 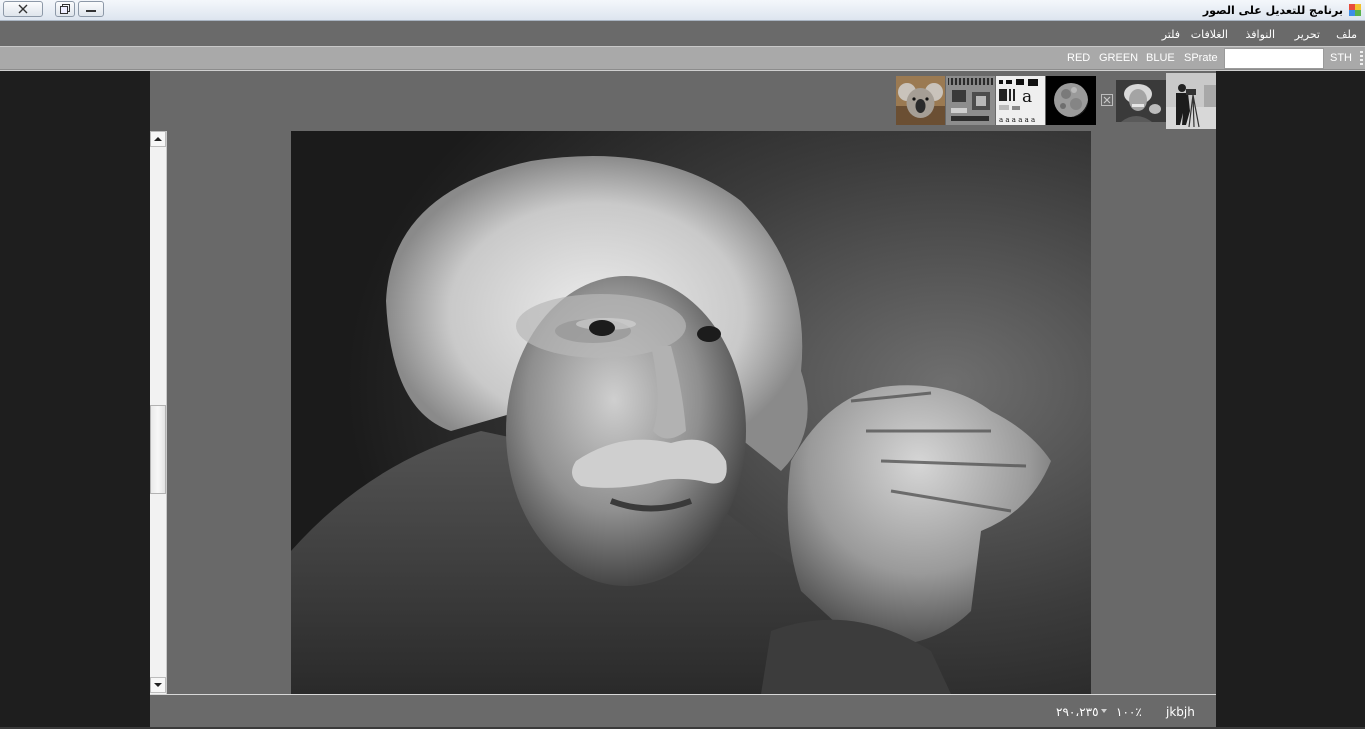 What do you see at coordinates (1355, 10) in the screenshot?
I see `app-palette-icon` at bounding box center [1355, 10].